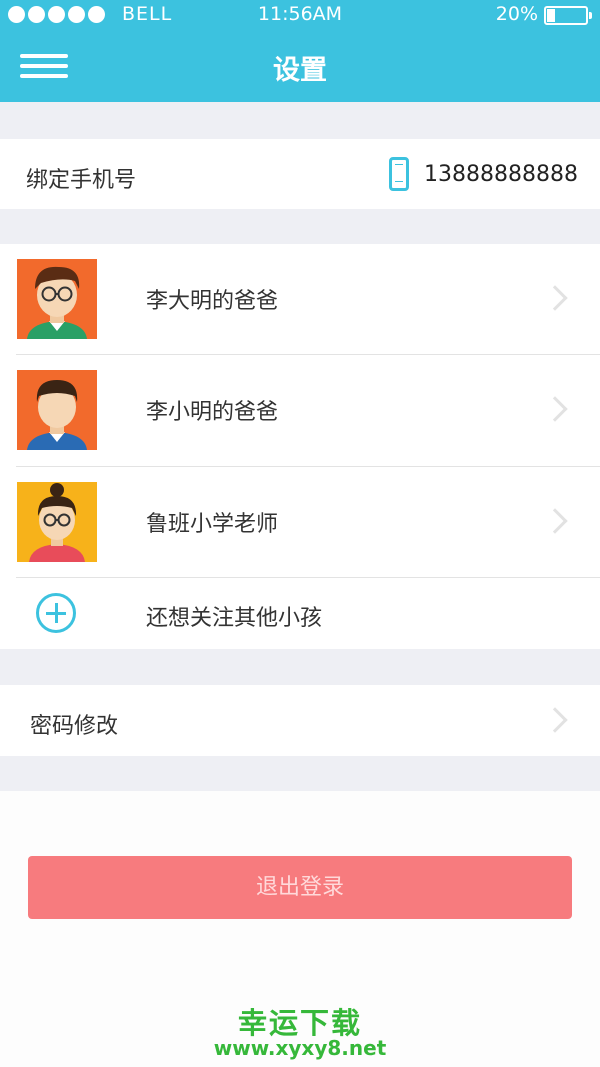  I want to click on logout-button: 退出登录, so click(300, 887).